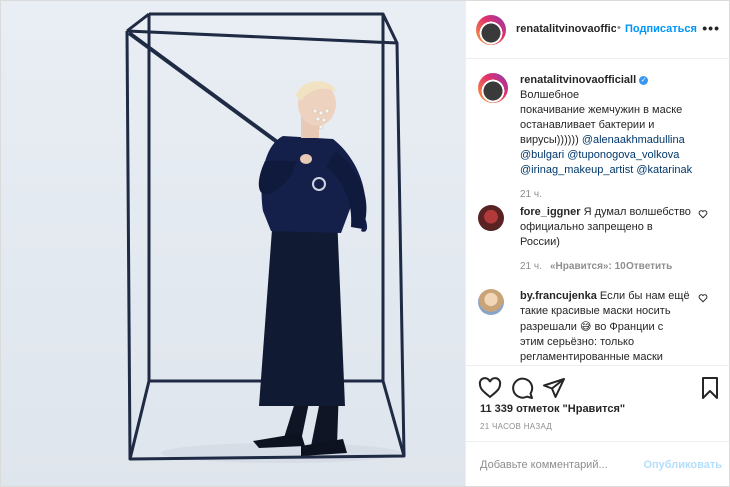  What do you see at coordinates (586, 227) in the screenshot?
I see `comment-line: официально запрещено в` at bounding box center [586, 227].